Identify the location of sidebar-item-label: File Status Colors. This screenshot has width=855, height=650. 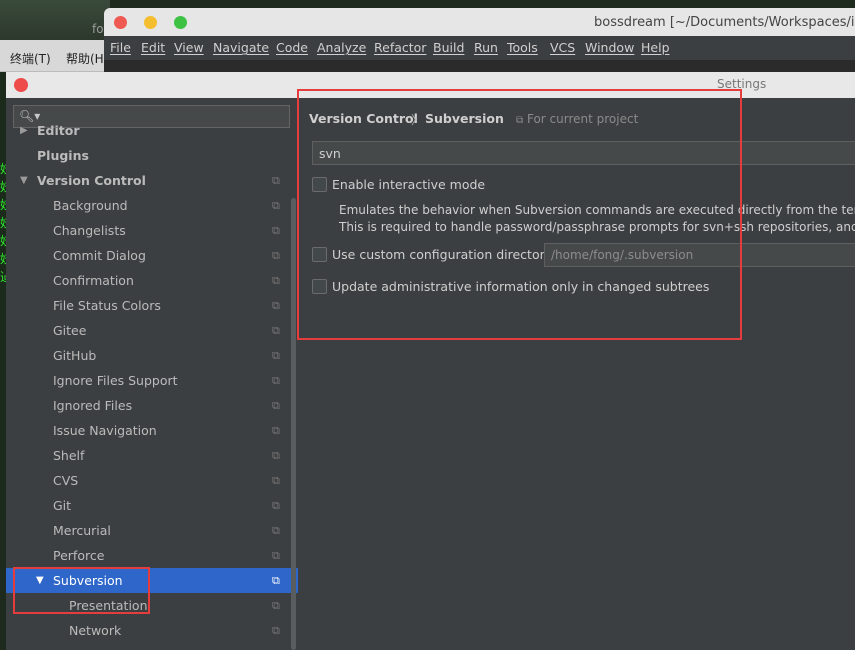
(107, 305).